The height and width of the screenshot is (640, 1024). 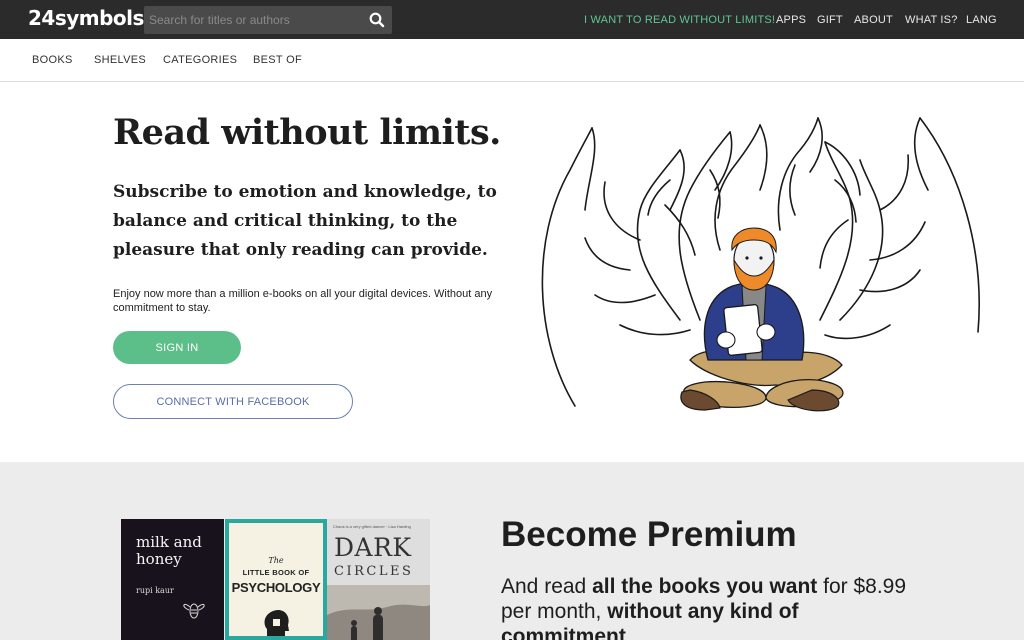 I want to click on search-box, so click(x=268, y=20).